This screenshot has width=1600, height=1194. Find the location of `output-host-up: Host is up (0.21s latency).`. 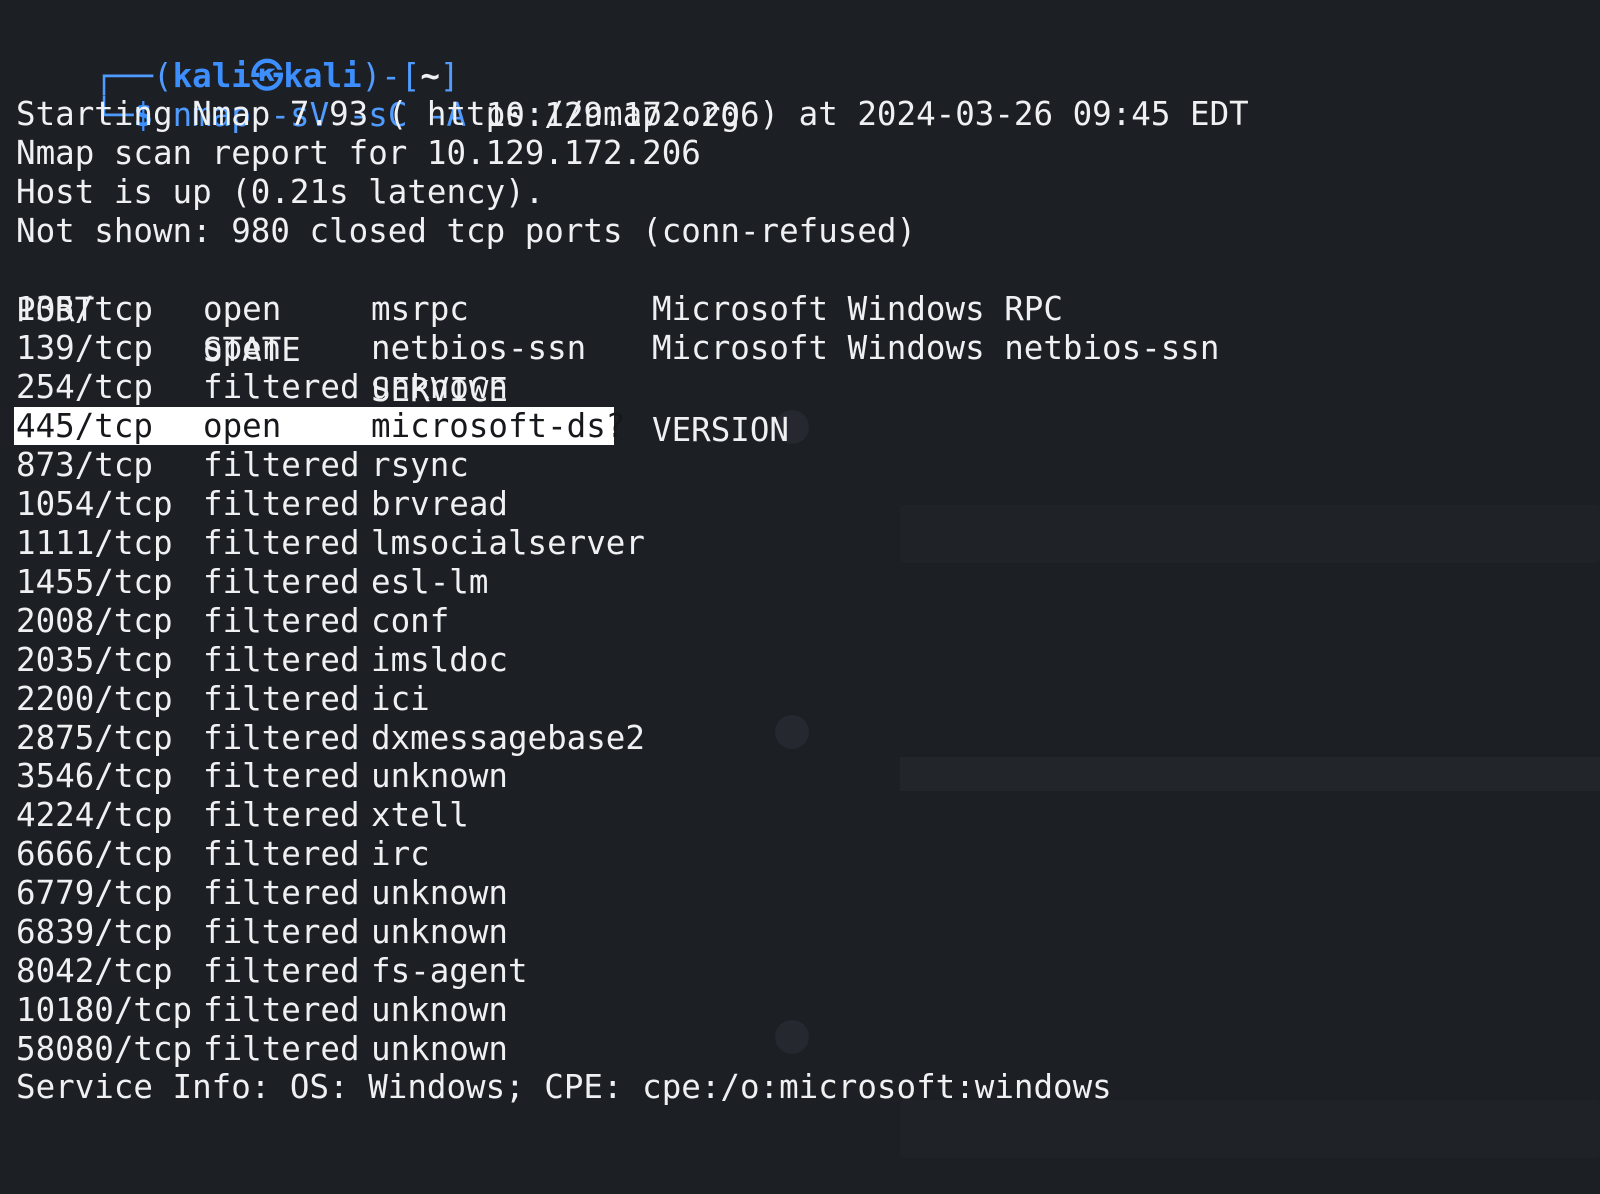

output-host-up: Host is up (0.21s latency). is located at coordinates (280, 192).